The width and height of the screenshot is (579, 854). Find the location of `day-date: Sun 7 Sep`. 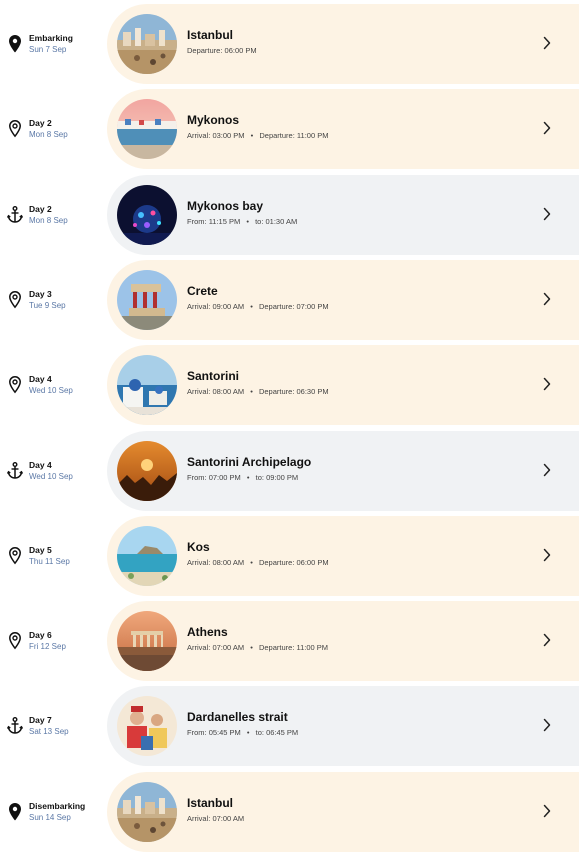

day-date: Sun 7 Sep is located at coordinates (48, 49).